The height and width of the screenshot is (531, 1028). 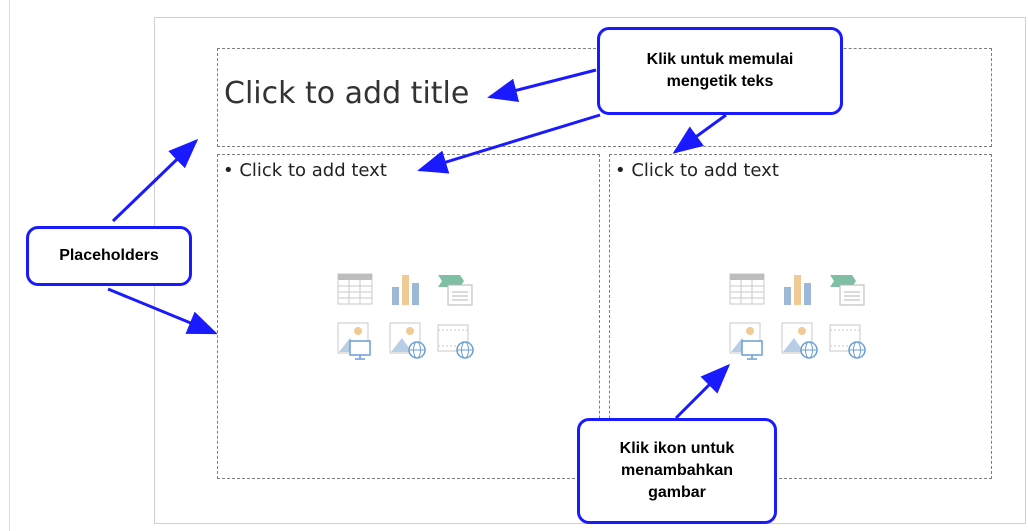 I want to click on callout-placeholders-label: Placeholders, so click(x=109, y=255).